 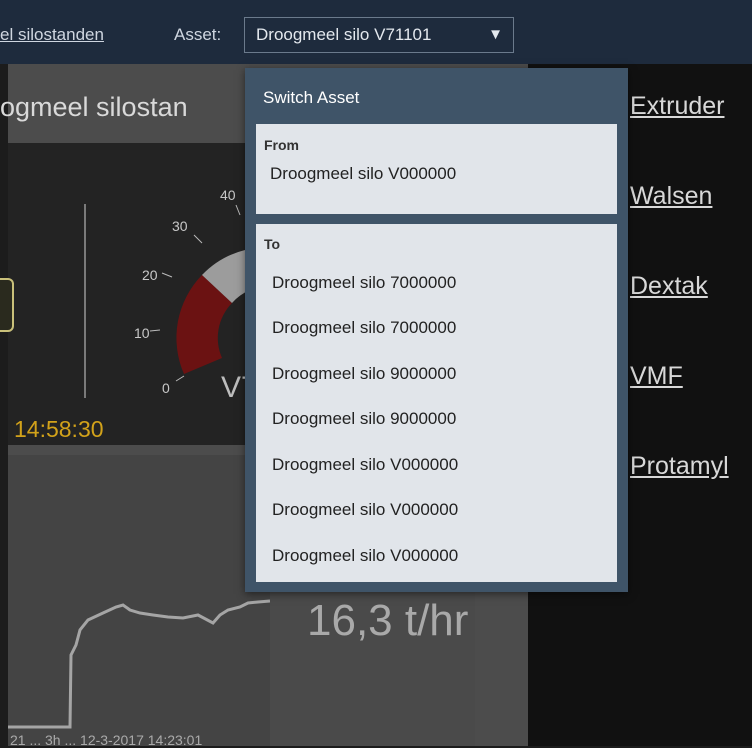 What do you see at coordinates (142, 333) in the screenshot?
I see `gauge-tick-10: 10` at bounding box center [142, 333].